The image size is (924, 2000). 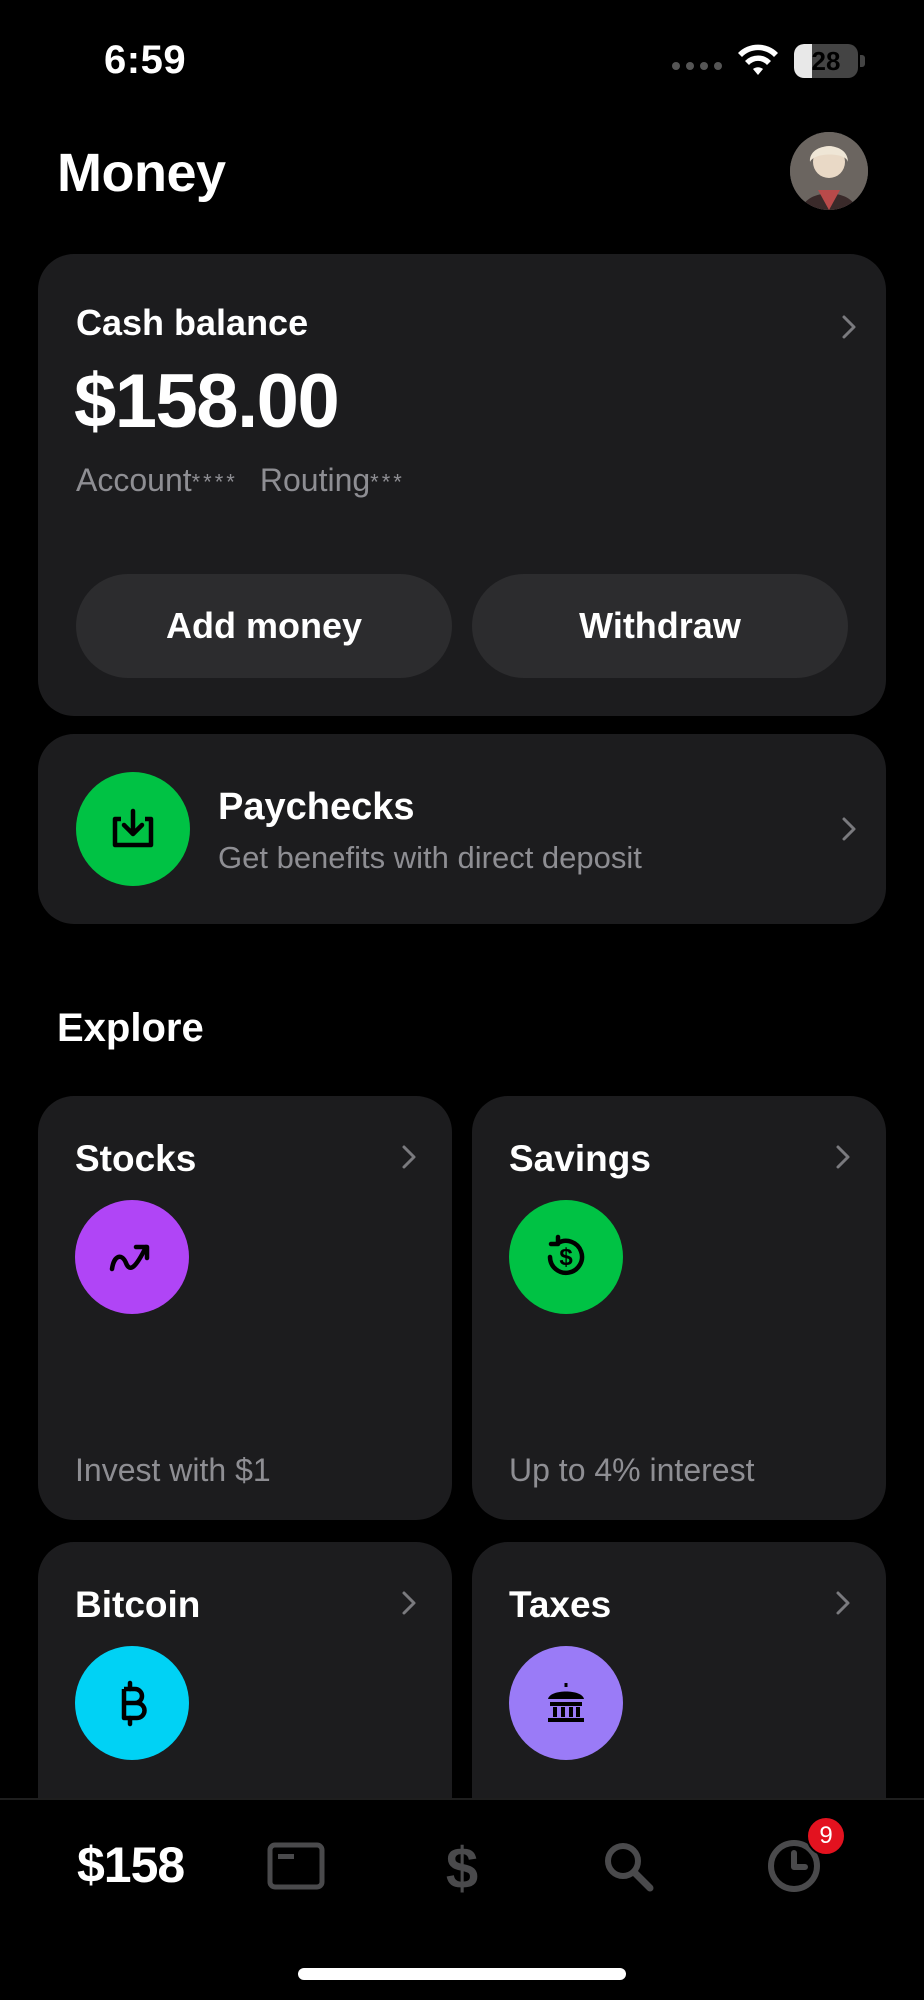 What do you see at coordinates (240, 480) in the screenshot?
I see `account-info: Account**** Routing***` at bounding box center [240, 480].